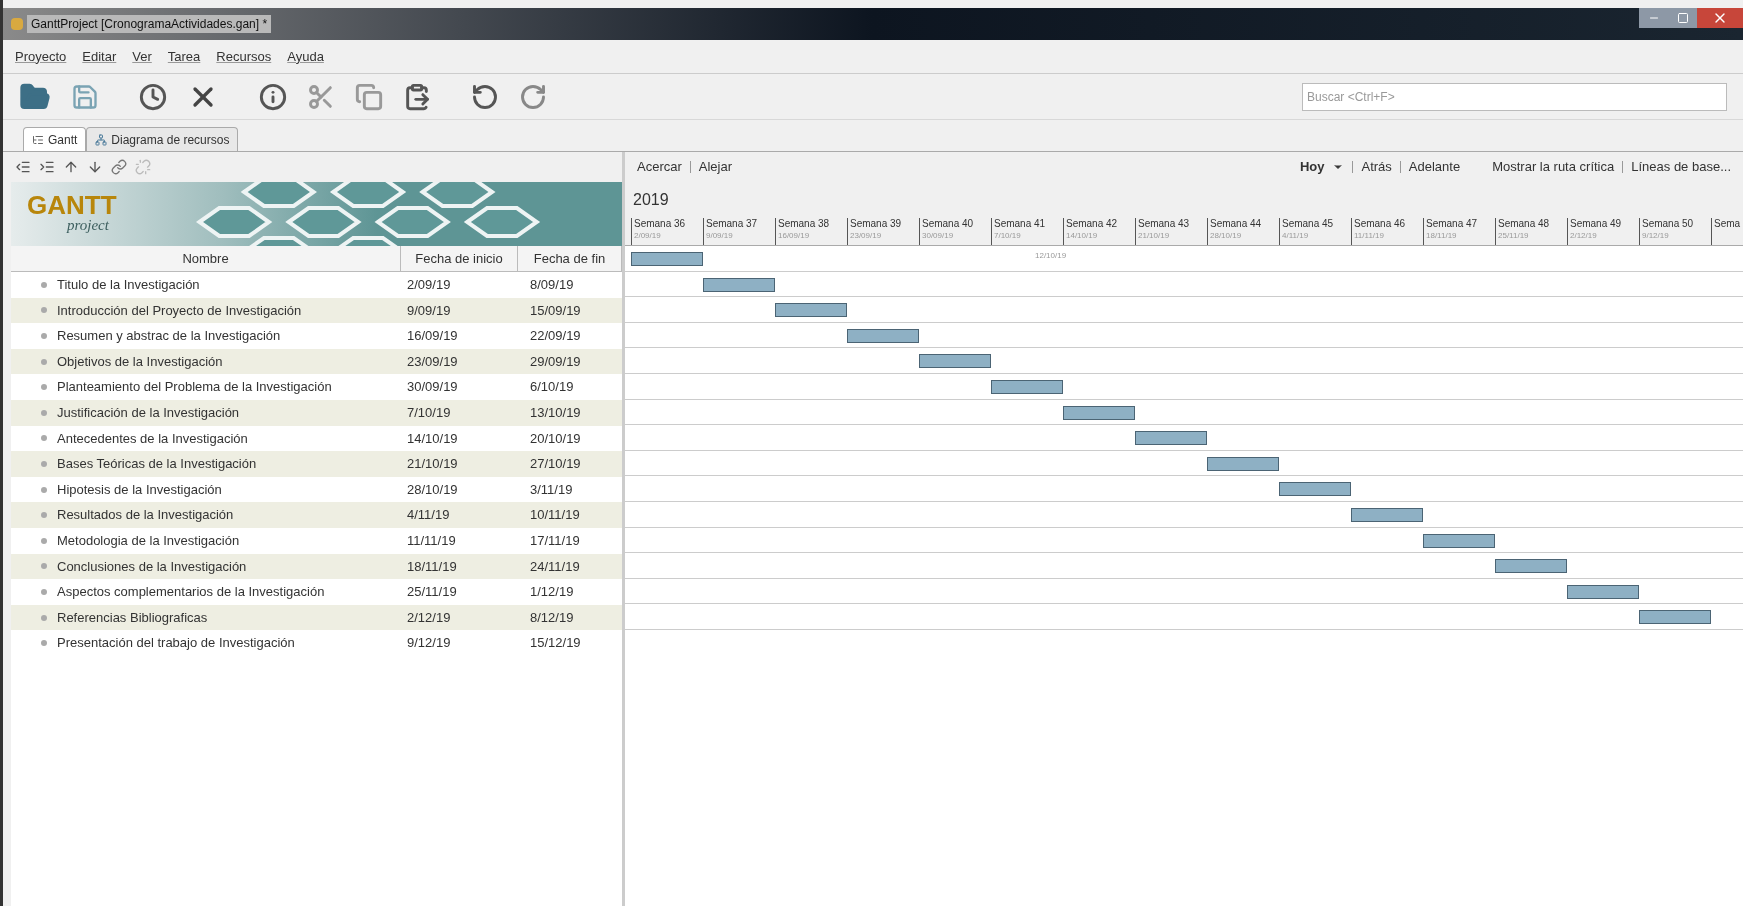 This screenshot has width=1743, height=906. I want to click on menu-item: Editar, so click(99, 56).